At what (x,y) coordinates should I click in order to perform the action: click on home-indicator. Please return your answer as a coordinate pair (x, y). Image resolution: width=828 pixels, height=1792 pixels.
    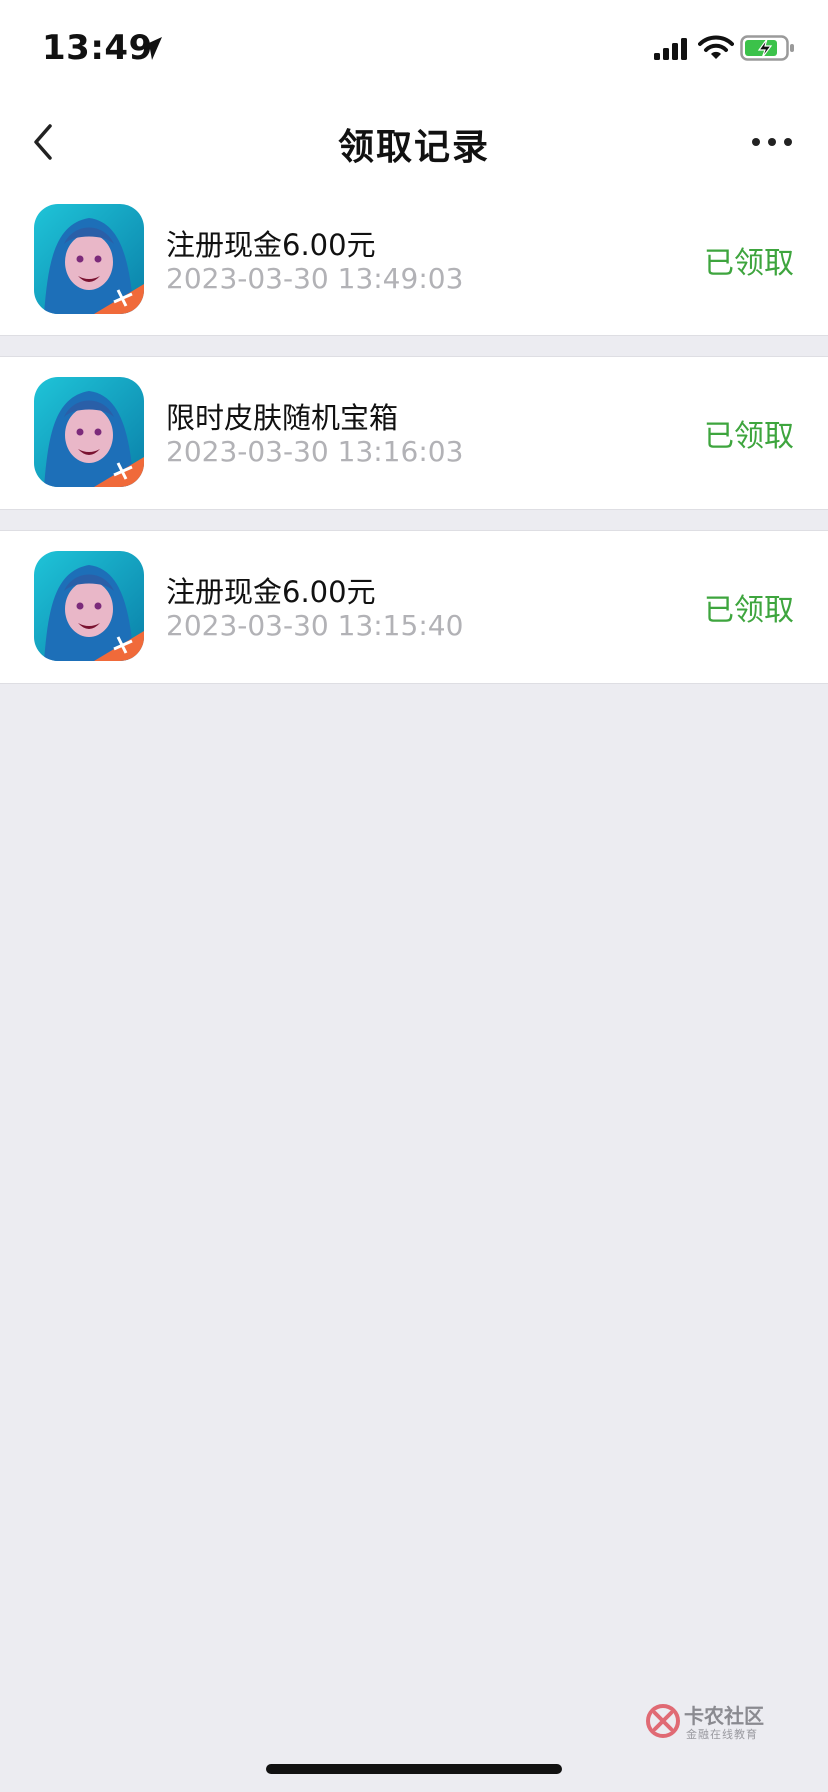
    Looking at the image, I should click on (414, 1769).